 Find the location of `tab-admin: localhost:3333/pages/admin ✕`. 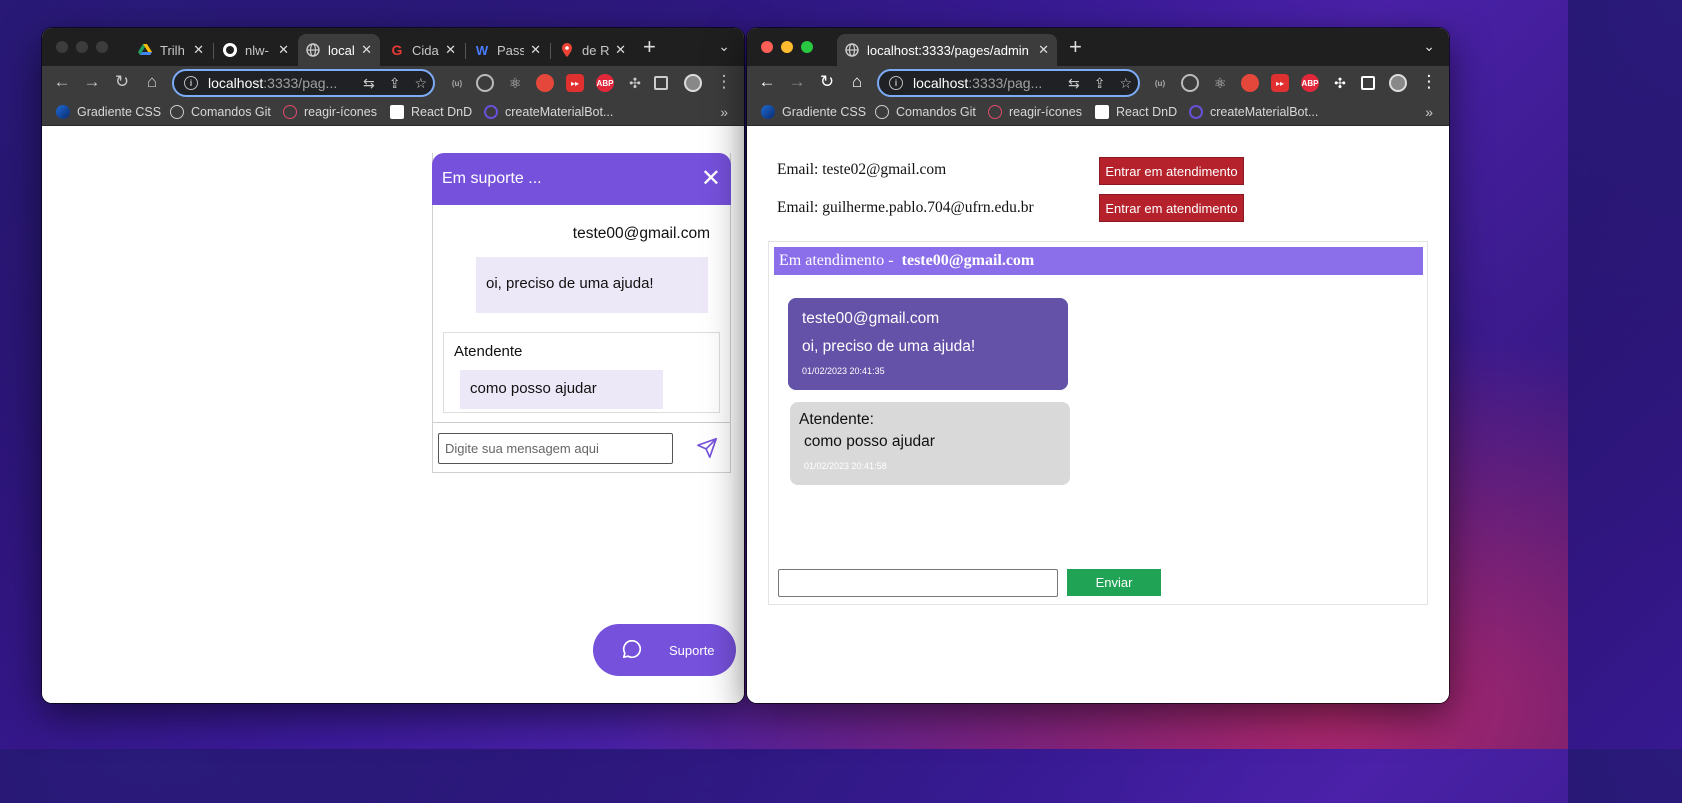

tab-admin: localhost:3333/pages/admin ✕ is located at coordinates (947, 50).